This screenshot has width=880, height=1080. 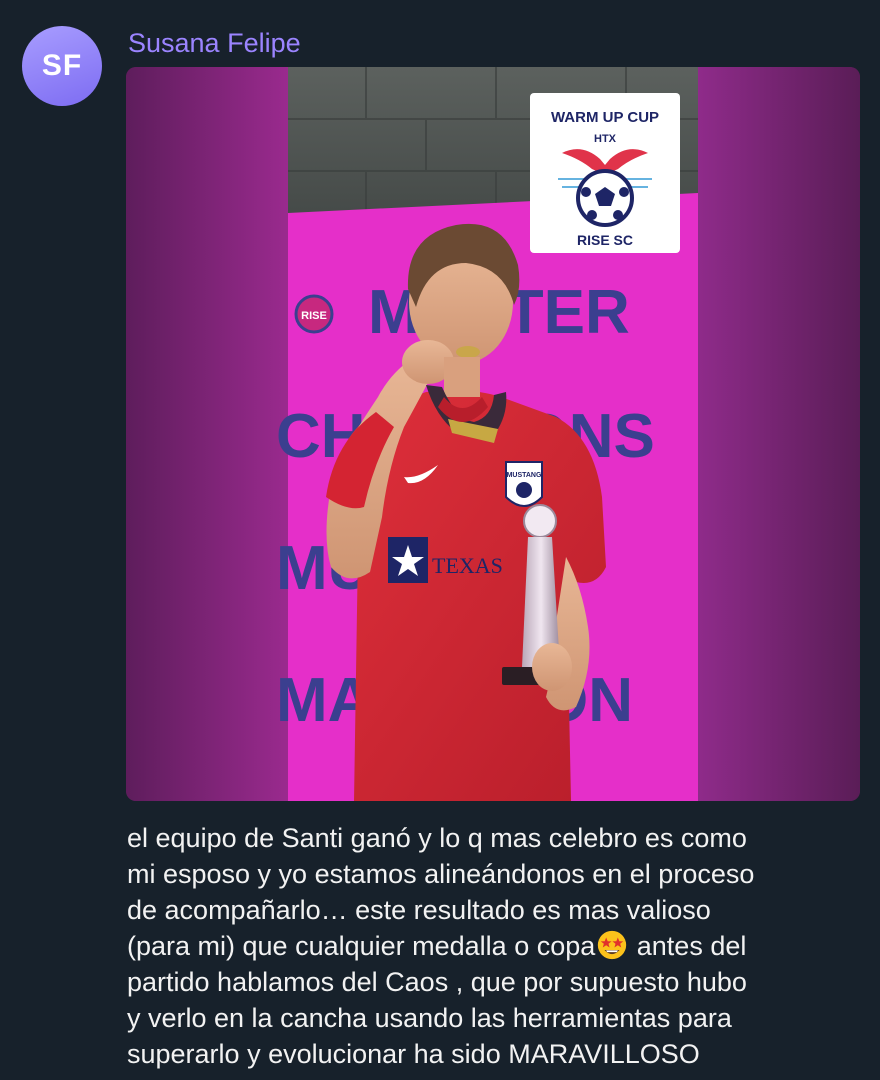 What do you see at coordinates (605, 117) in the screenshot?
I see `svg-text: WARM UP CUP` at bounding box center [605, 117].